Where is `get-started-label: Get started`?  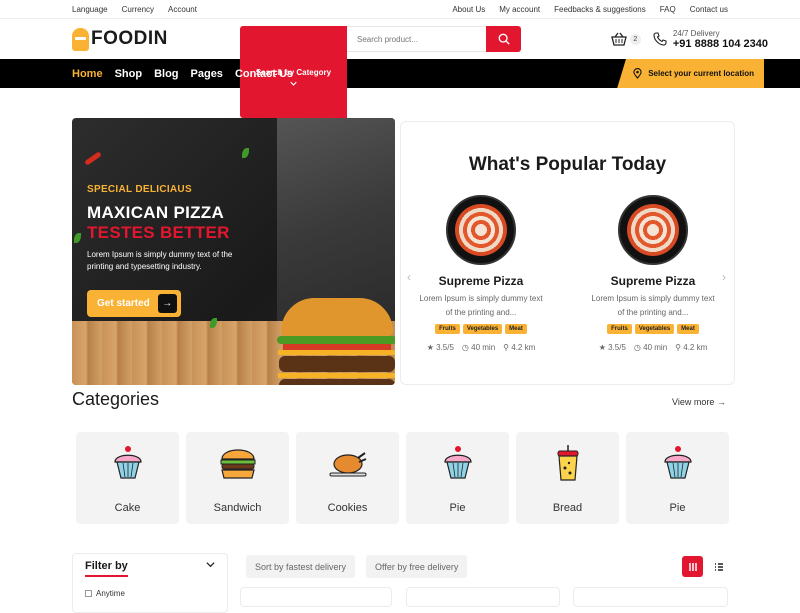
get-started-label: Get started is located at coordinates (123, 303).